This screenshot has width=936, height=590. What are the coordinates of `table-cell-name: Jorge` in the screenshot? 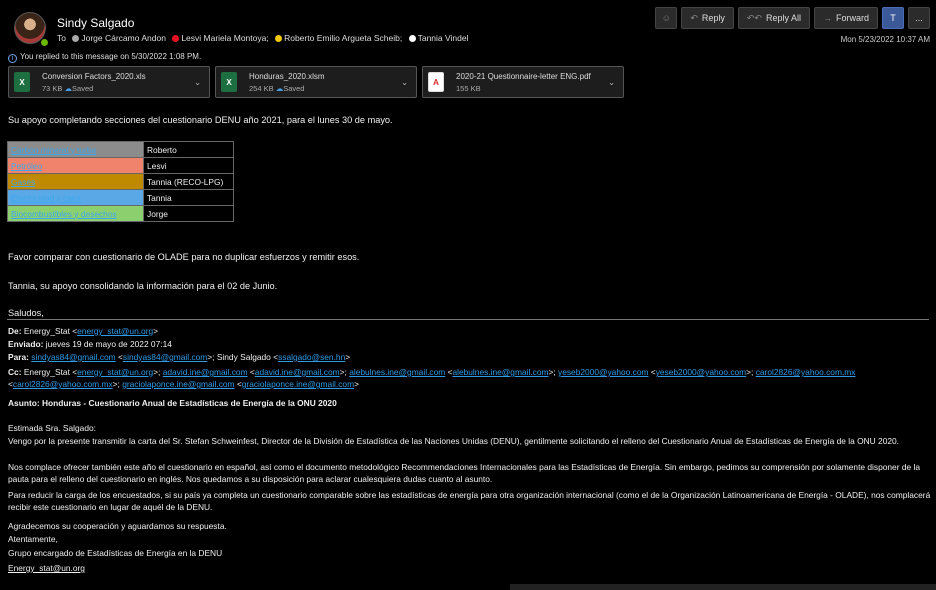 It's located at (188, 213).